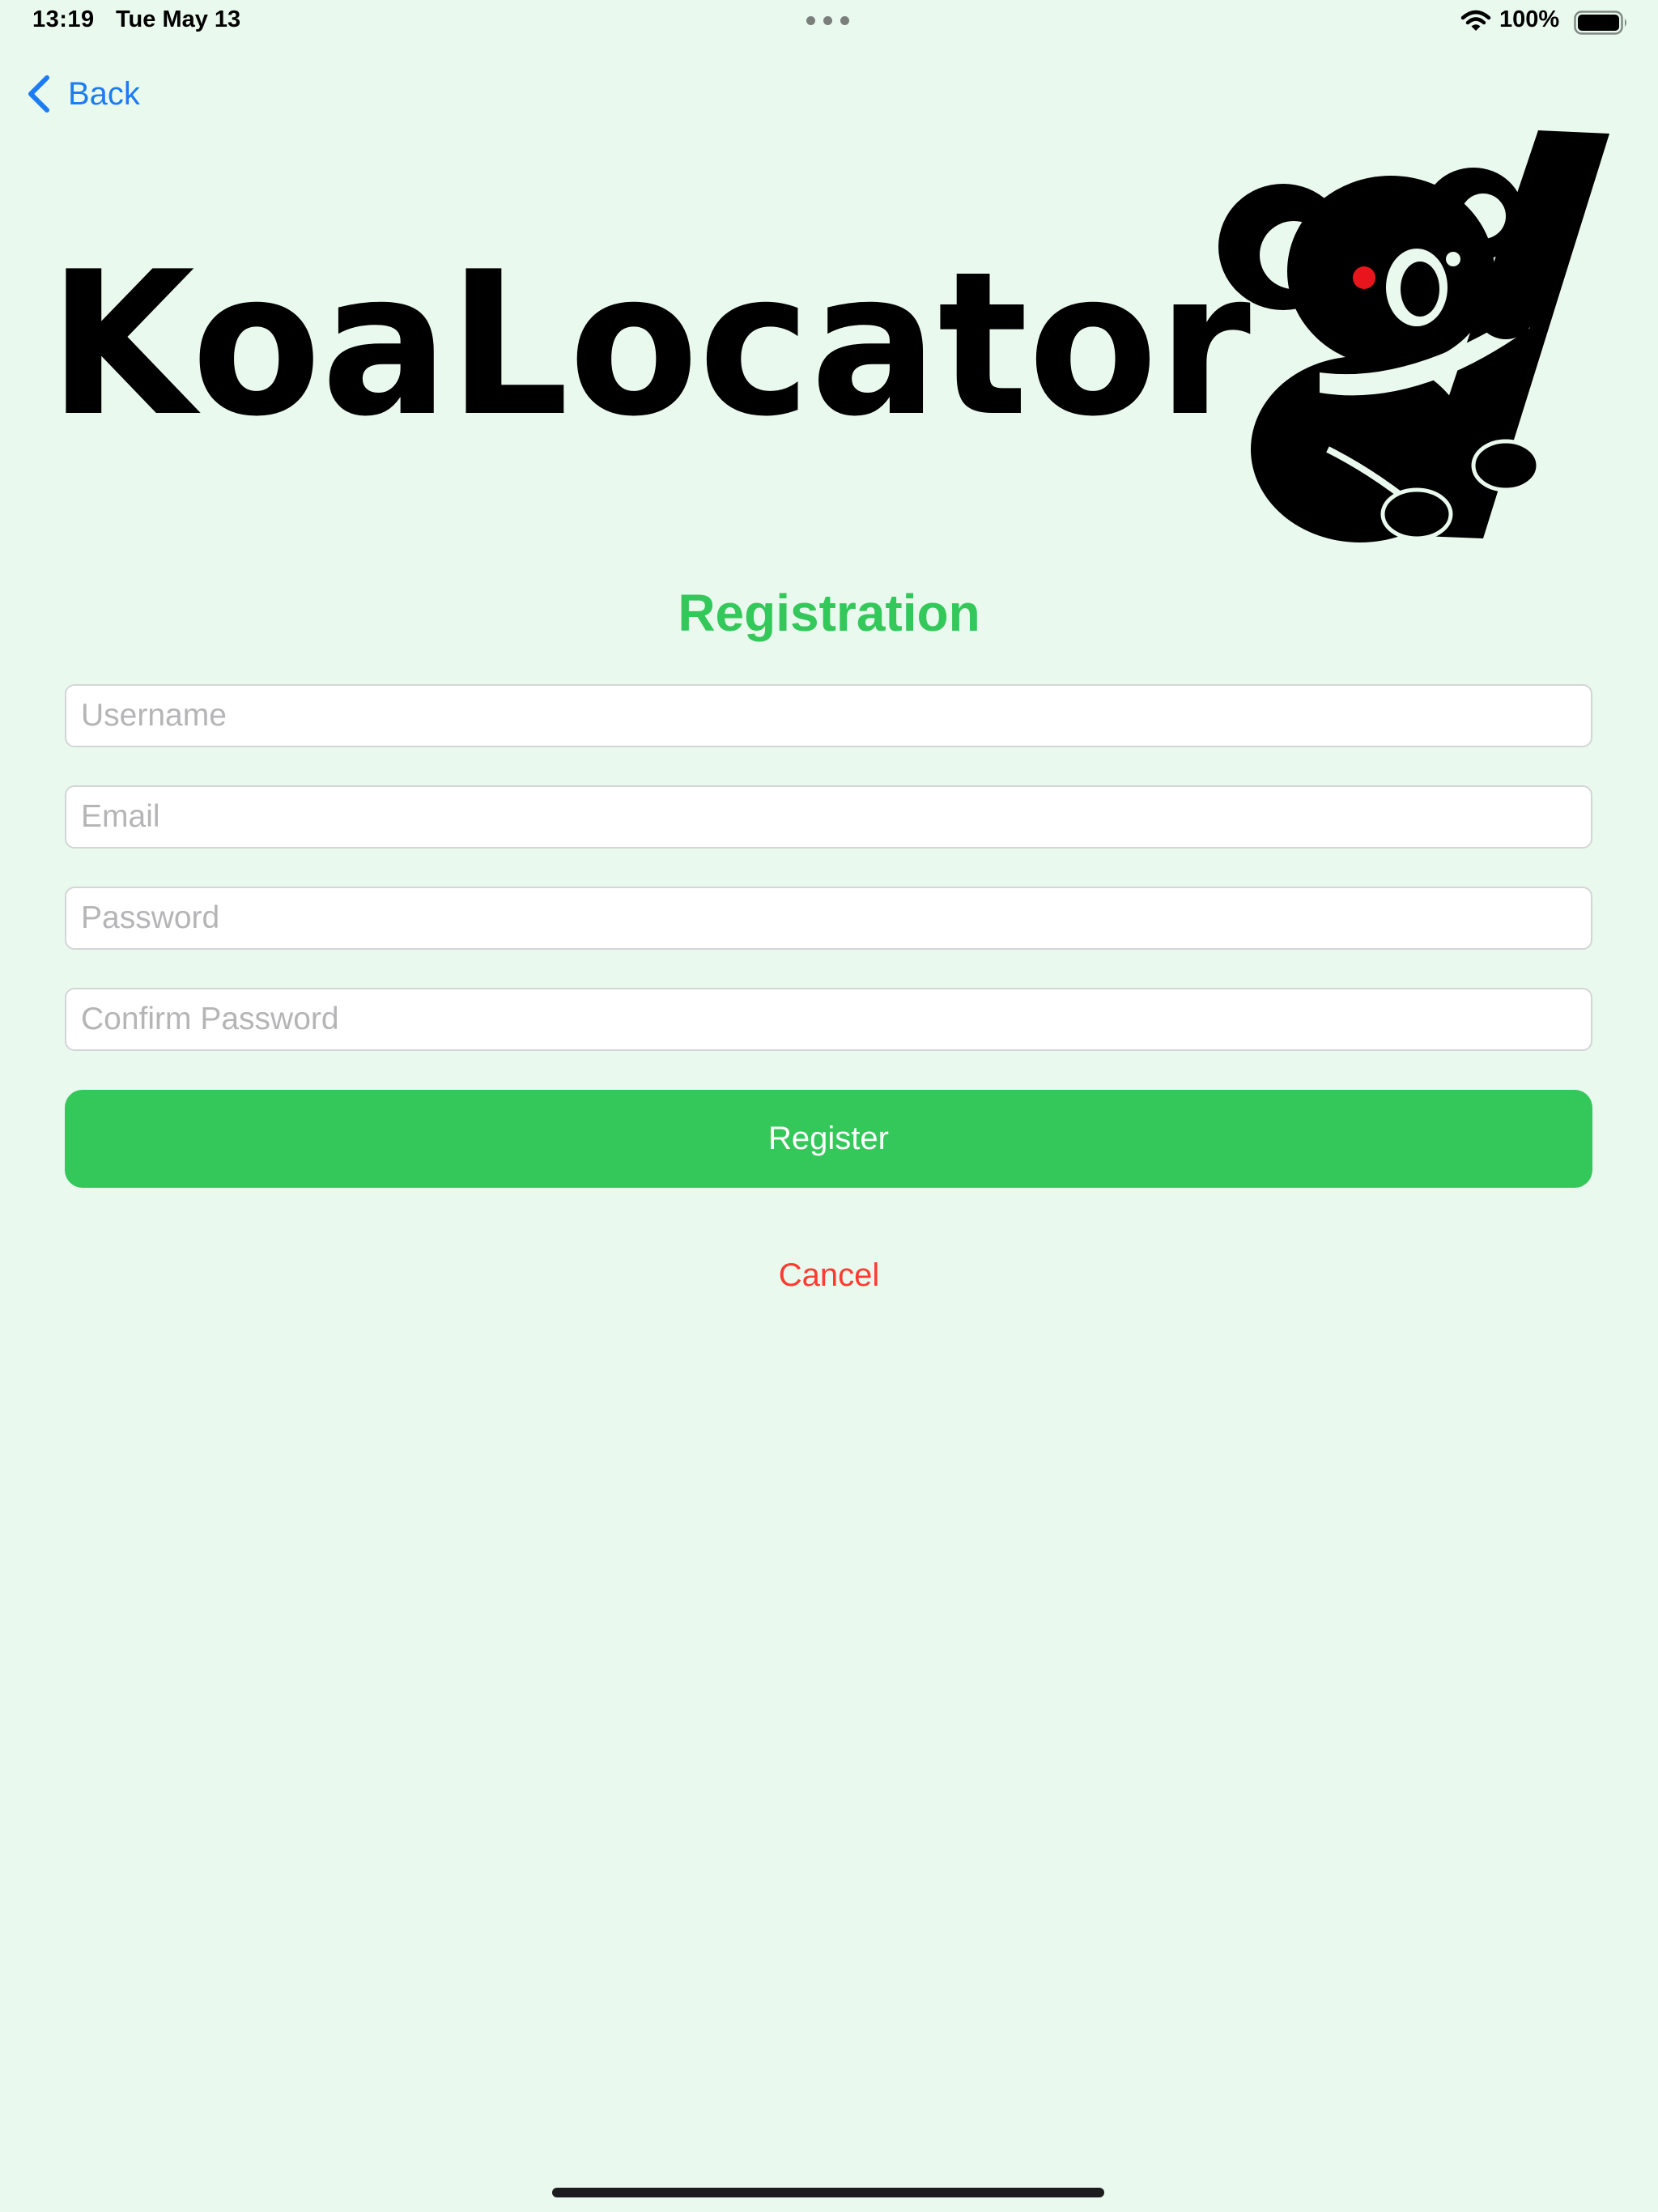 The image size is (1658, 2212). What do you see at coordinates (104, 94) in the screenshot?
I see `back-label: Back` at bounding box center [104, 94].